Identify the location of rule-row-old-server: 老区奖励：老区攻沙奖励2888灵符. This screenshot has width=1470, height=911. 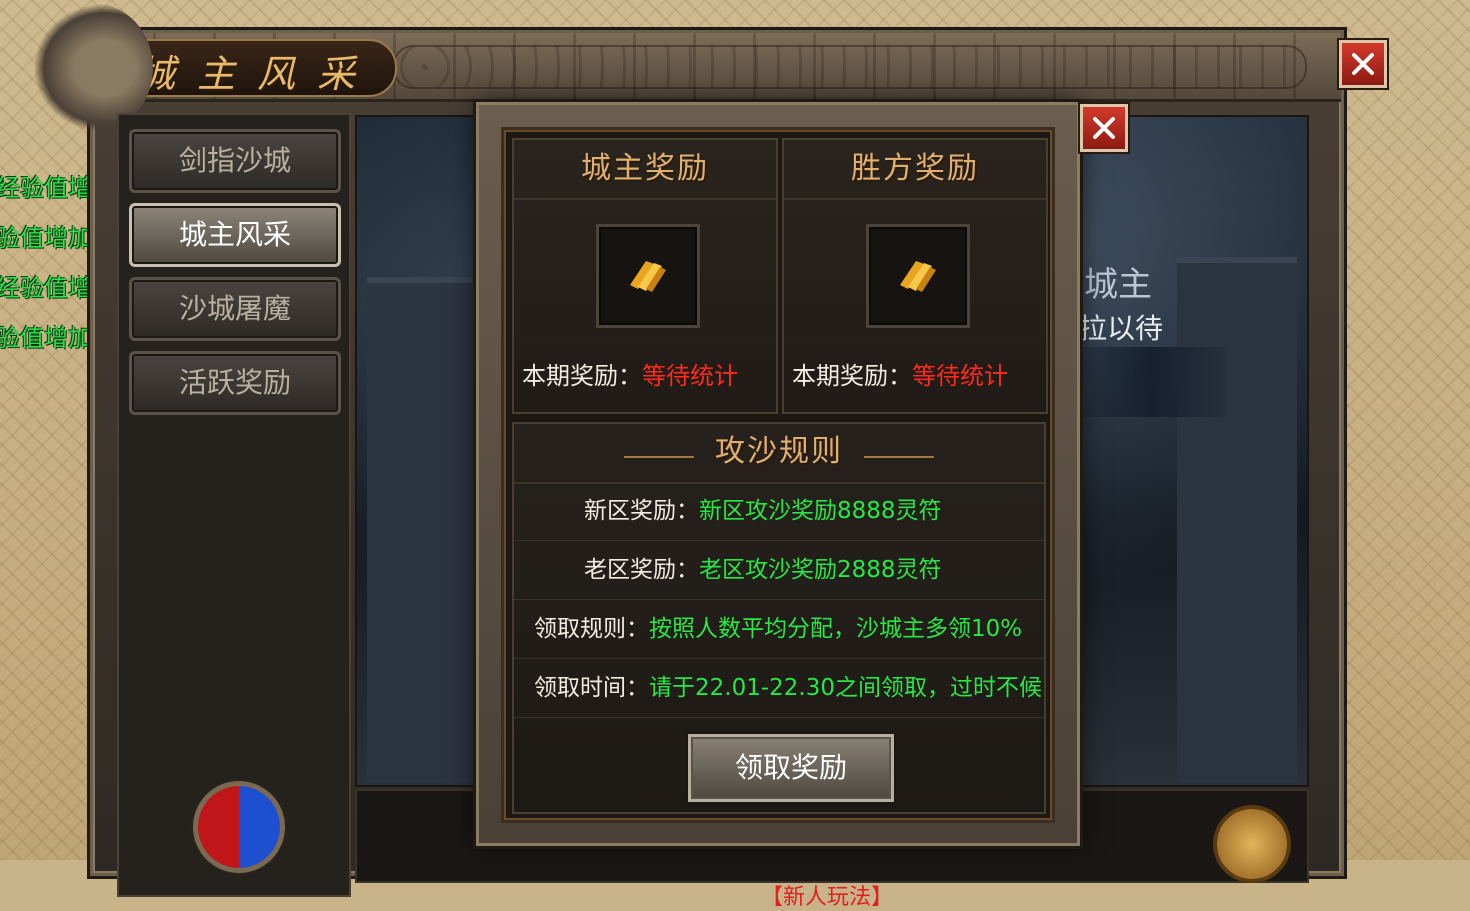
(779, 570).